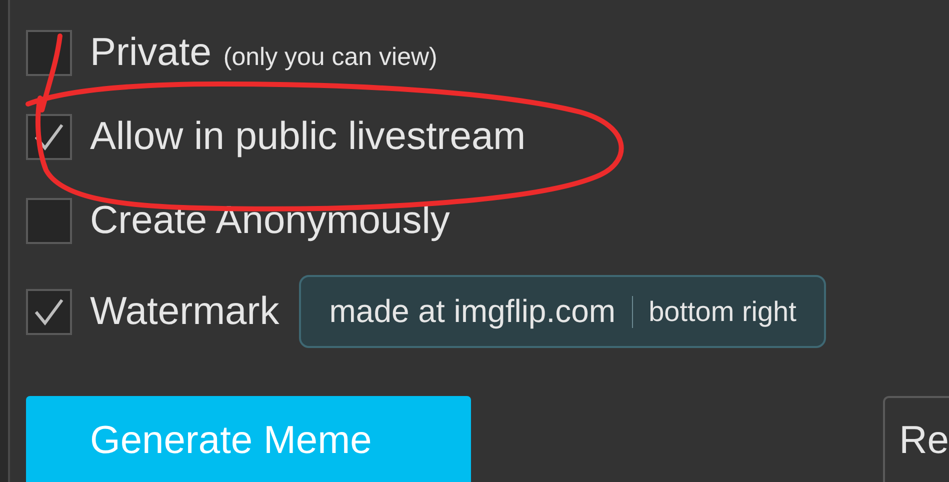 This screenshot has height=482, width=949. Describe the element at coordinates (151, 53) in the screenshot. I see `option-label: Private` at that location.